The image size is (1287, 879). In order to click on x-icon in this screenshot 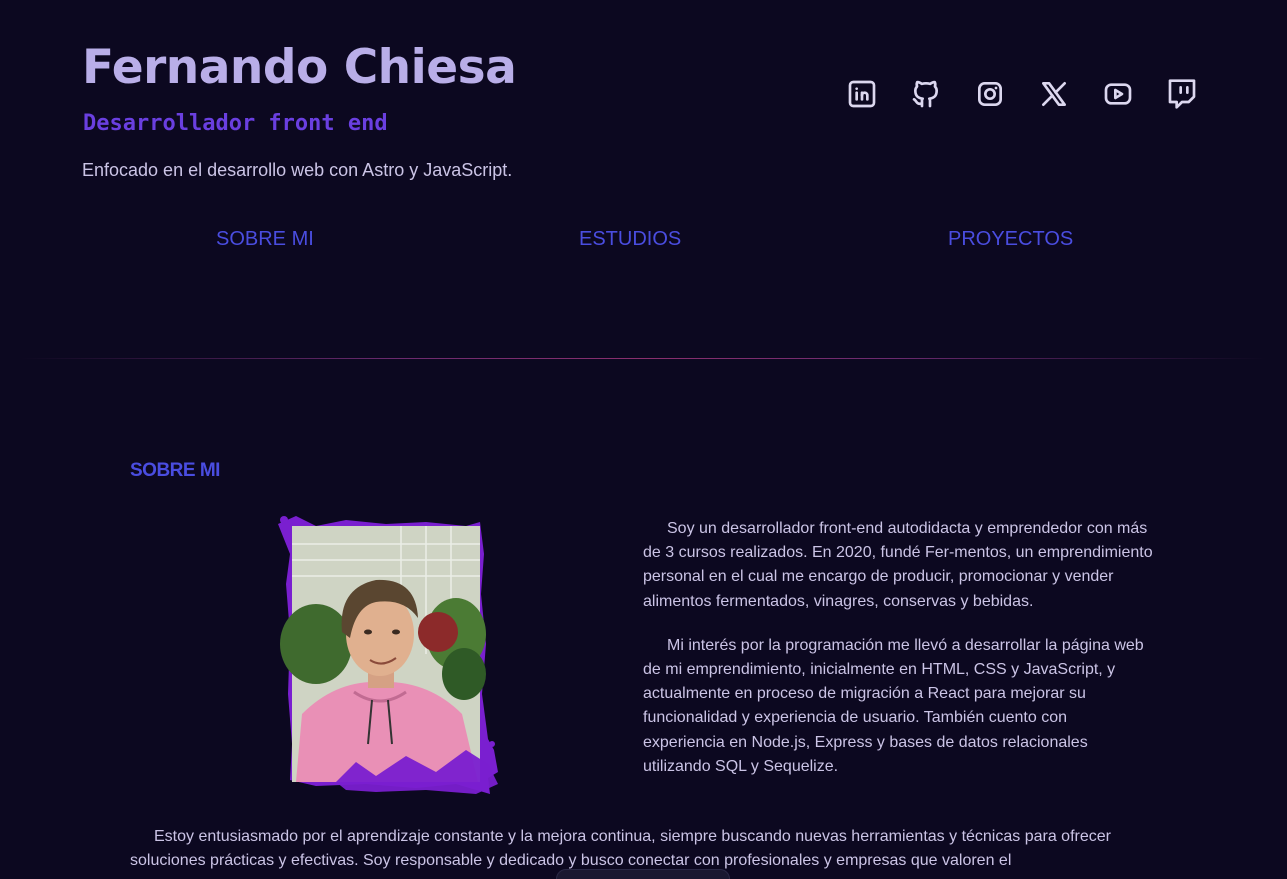, I will do `click(1054, 94)`.